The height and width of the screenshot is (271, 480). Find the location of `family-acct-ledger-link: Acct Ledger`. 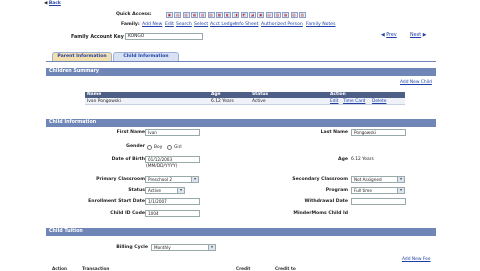

family-acct-ledger-link: Acct Ledger is located at coordinates (223, 24).